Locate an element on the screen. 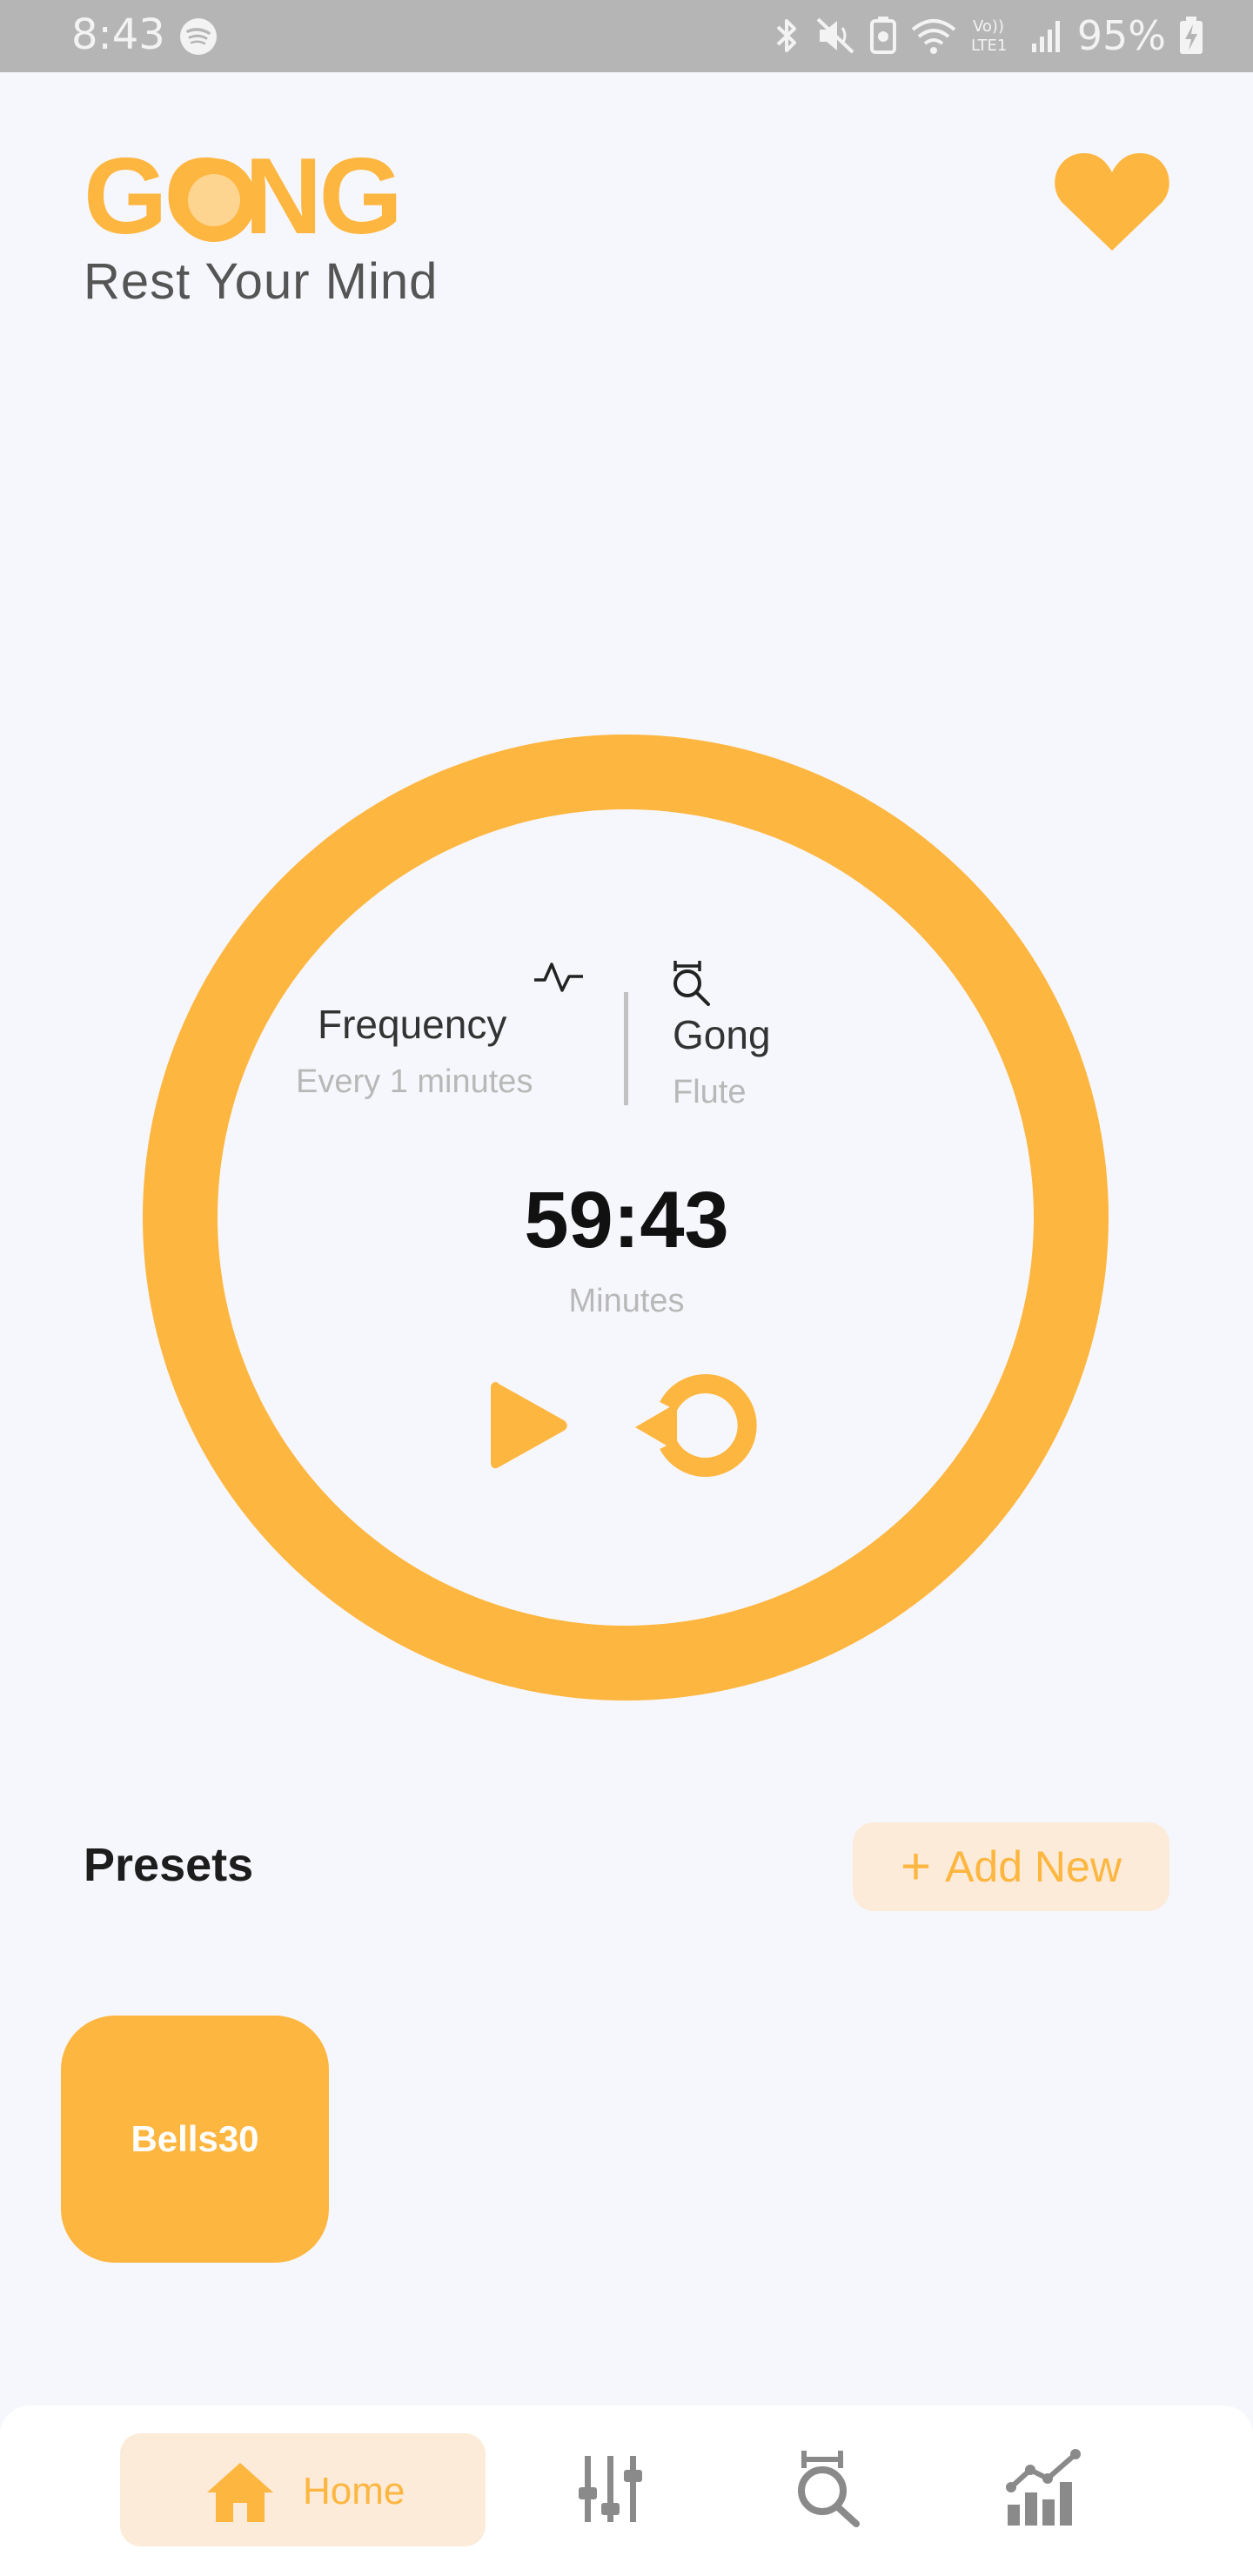 This screenshot has height=2576, width=1253. presets-title: Presets is located at coordinates (169, 1865).